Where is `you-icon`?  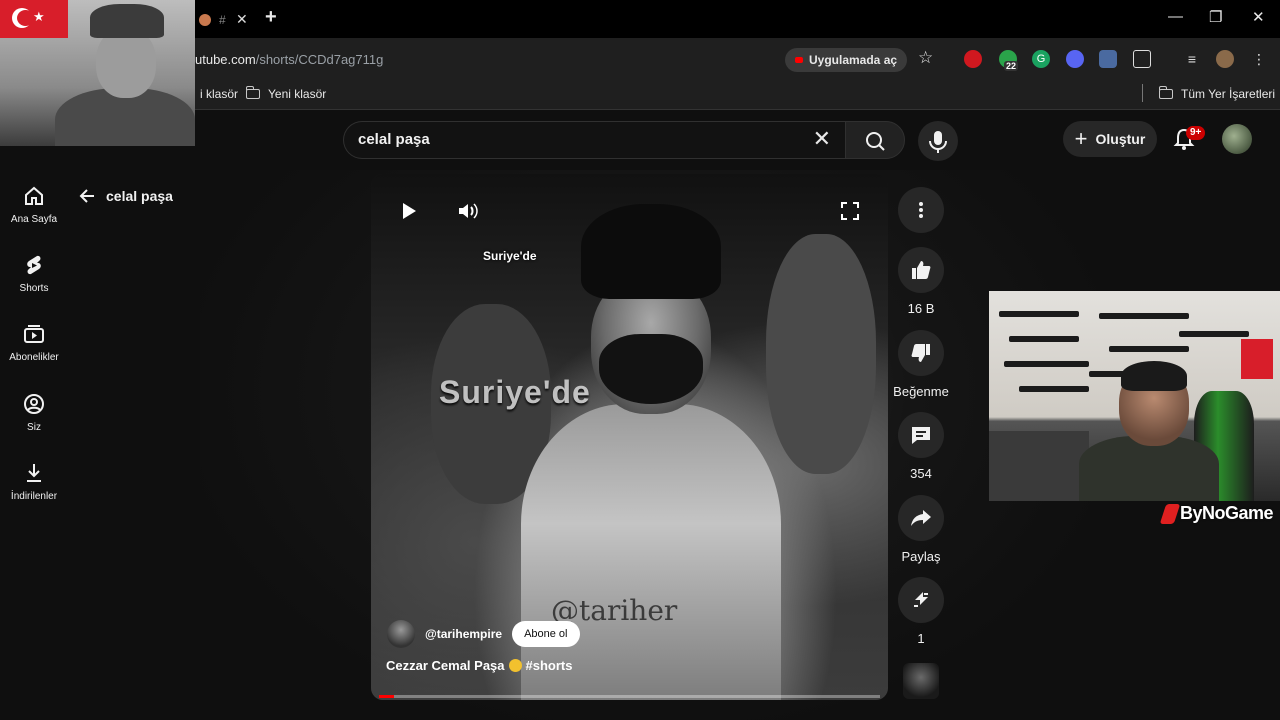 you-icon is located at coordinates (34, 404).